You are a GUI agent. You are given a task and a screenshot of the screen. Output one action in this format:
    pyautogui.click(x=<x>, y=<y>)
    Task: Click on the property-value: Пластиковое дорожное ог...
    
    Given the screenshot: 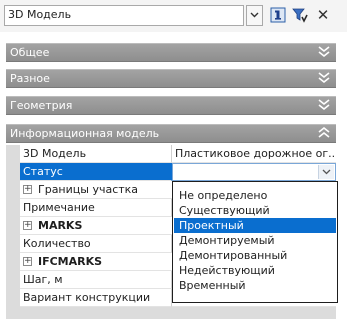 What is the action you would take?
    pyautogui.click(x=254, y=154)
    